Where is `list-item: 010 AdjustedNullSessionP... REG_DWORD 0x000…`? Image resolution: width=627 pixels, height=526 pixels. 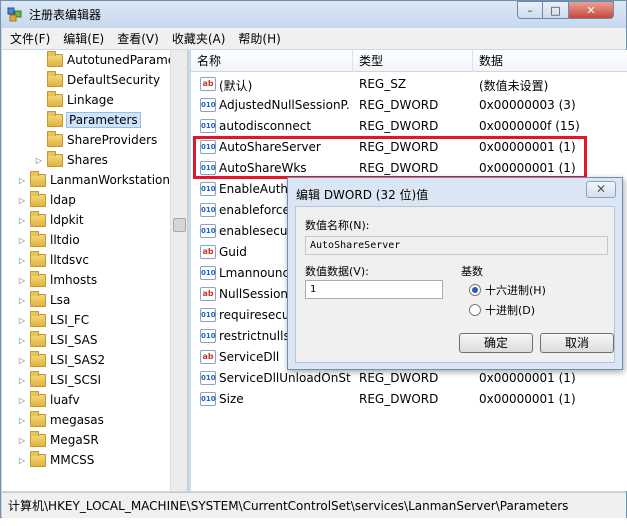
list-item: 010 AdjustedNullSessionP... REG_DWORD 0x000… is located at coordinates (409, 105).